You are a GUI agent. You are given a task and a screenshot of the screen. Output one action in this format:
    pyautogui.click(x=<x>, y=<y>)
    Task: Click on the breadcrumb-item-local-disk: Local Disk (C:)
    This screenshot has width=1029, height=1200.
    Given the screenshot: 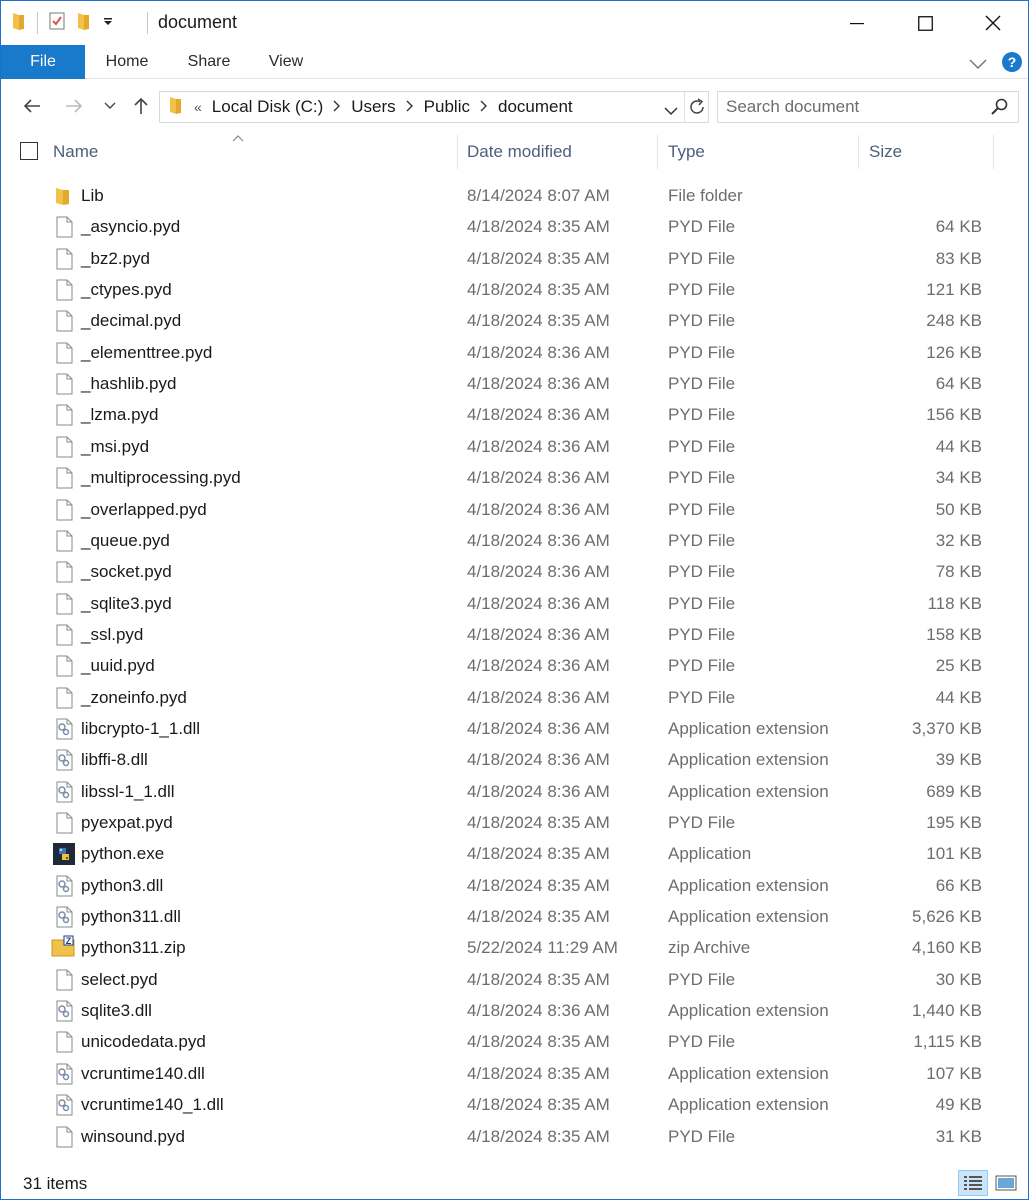 What is the action you would take?
    pyautogui.click(x=267, y=107)
    